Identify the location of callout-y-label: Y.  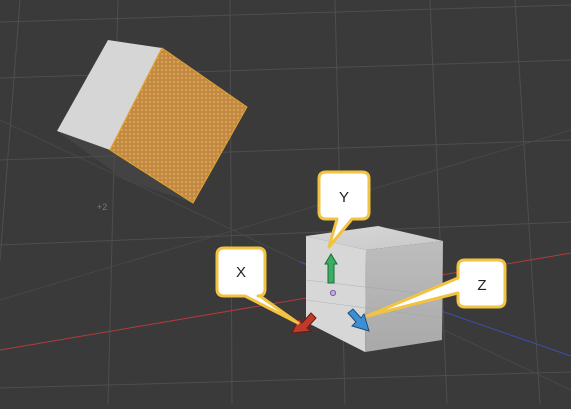
(344, 197).